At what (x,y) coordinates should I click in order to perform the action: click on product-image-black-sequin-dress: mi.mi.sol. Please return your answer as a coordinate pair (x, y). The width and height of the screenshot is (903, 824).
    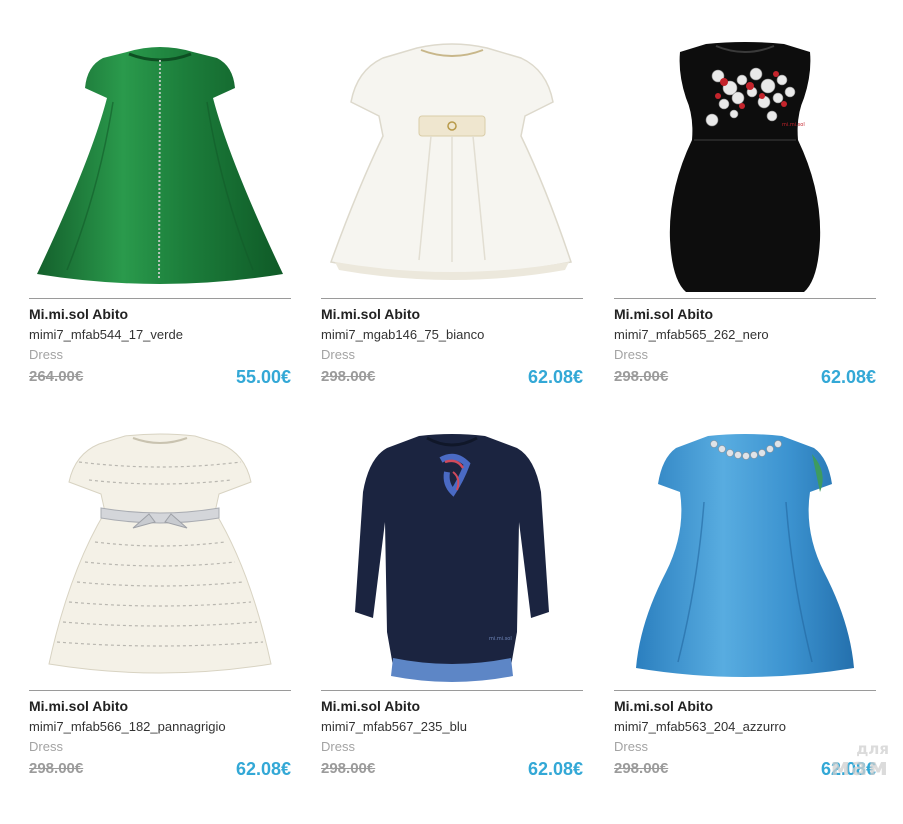
    Looking at the image, I should click on (745, 166).